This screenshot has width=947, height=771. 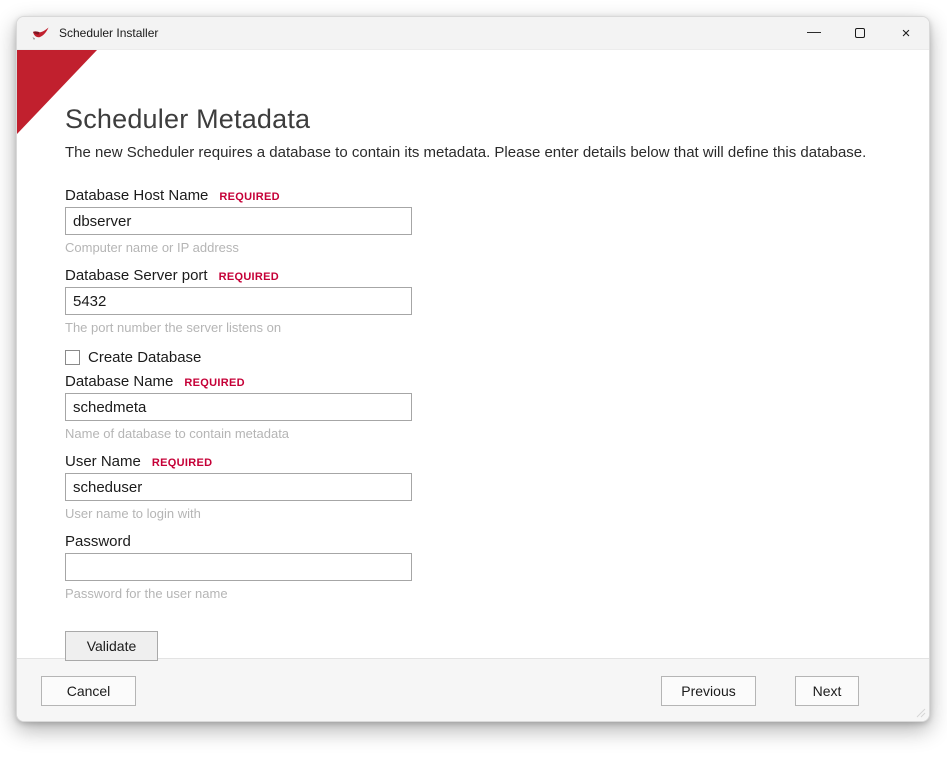 I want to click on titlebar: Scheduler Installer — ×, so click(x=473, y=33).